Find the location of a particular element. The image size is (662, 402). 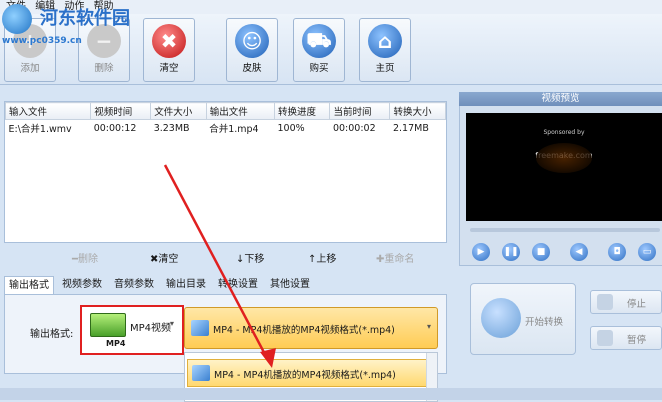

rename-button: ✚重命名 is located at coordinates (395, 257).